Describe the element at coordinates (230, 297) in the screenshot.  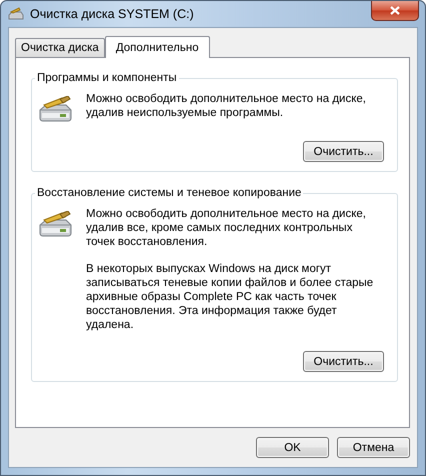
I see `description-text: В некоторых выпусках Windows на диск могут записываться теневые копии файлов и более старые архивные образы Complete PC как часть точек восстановления. Эта информация также будет удалена.` at that location.